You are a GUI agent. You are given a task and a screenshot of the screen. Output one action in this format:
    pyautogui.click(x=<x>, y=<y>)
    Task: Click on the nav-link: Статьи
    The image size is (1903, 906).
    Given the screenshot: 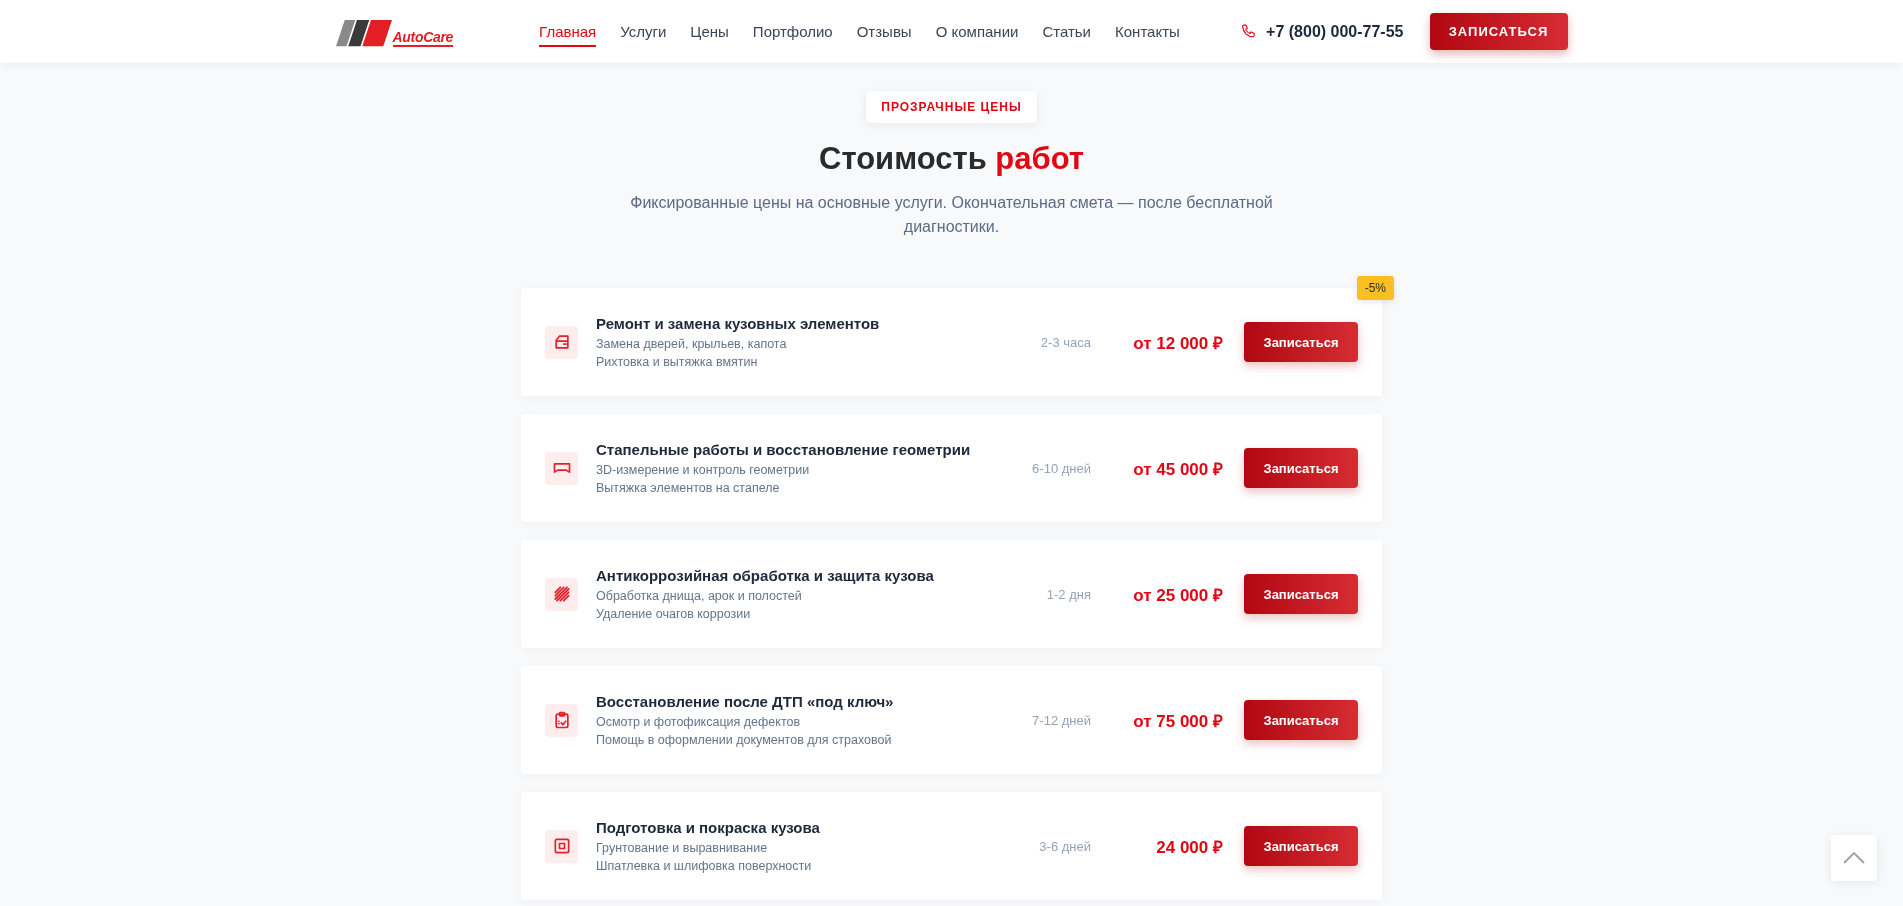 What is the action you would take?
    pyautogui.click(x=1066, y=31)
    